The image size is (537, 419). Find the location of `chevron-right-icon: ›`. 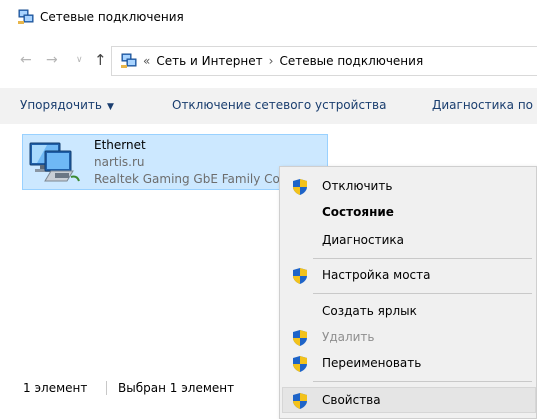

chevron-right-icon: › is located at coordinates (271, 61).